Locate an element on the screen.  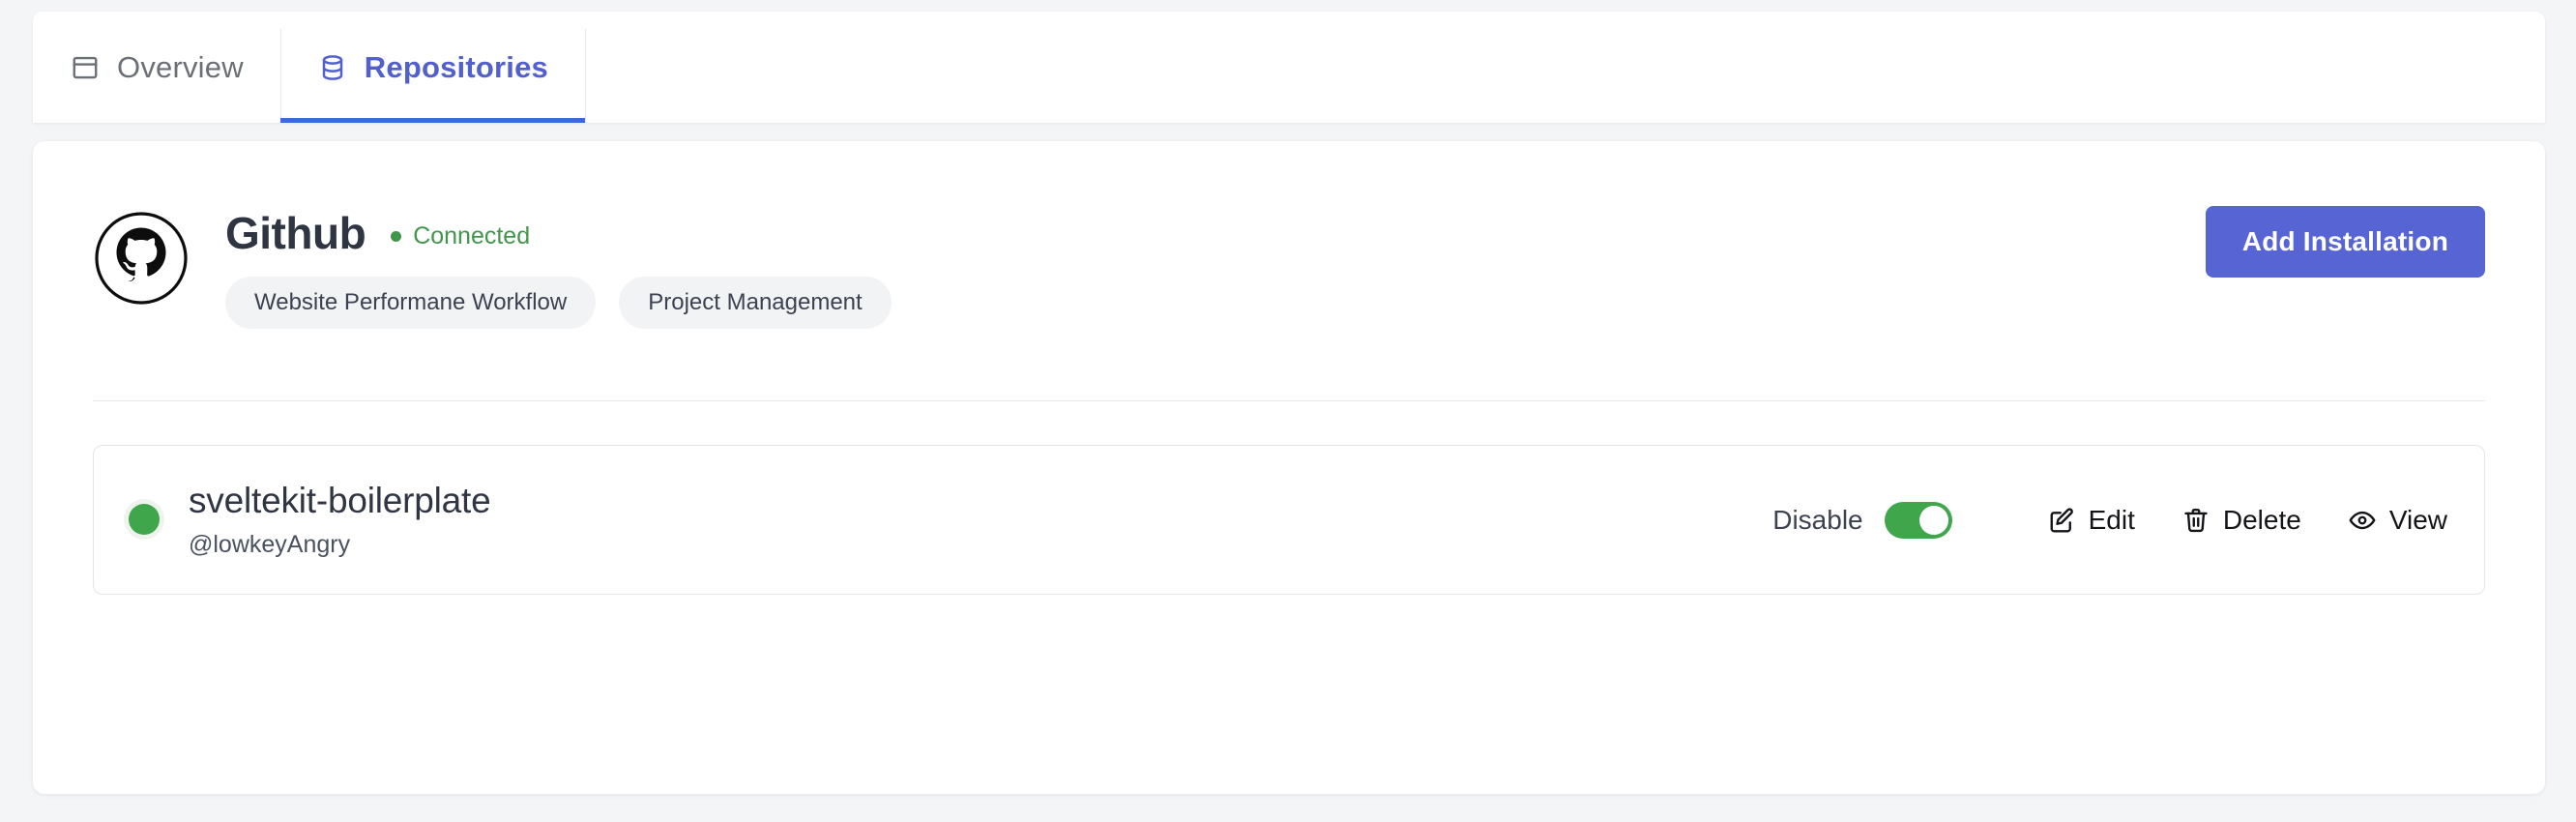
repository-actions: Disable Edit Delete View is located at coordinates (2109, 520).